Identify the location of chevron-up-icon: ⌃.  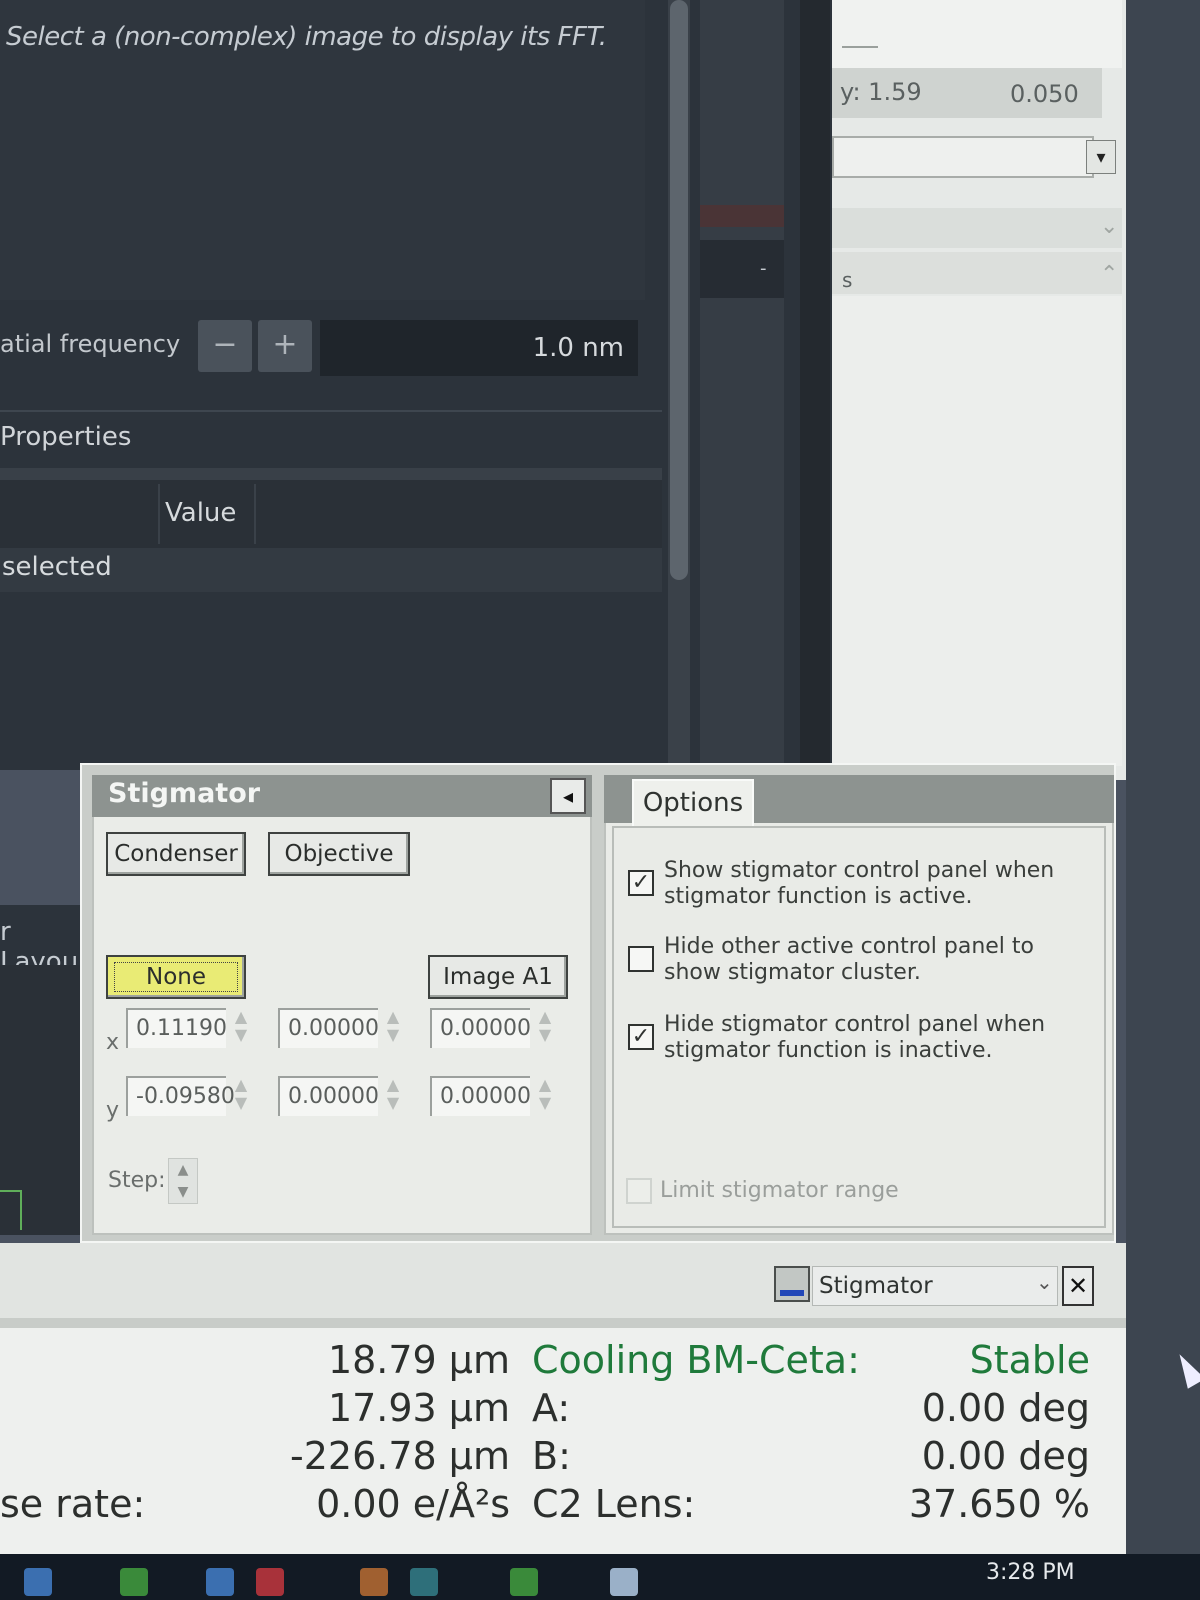
(1109, 274).